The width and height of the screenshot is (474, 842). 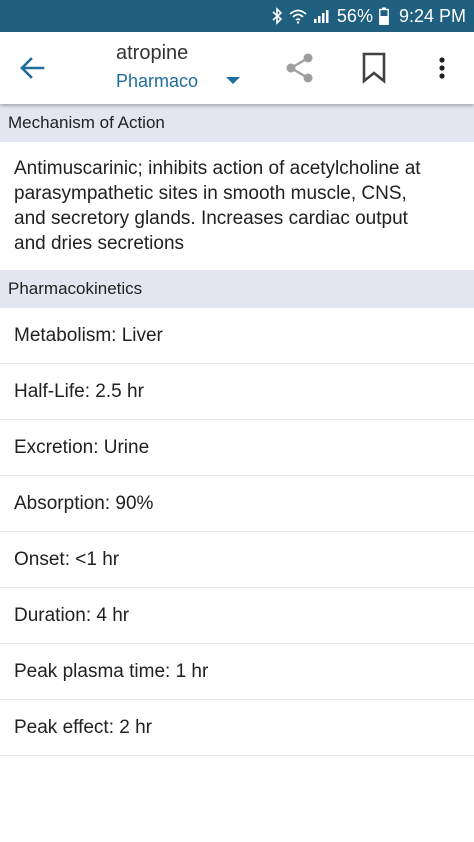 What do you see at coordinates (237, 448) in the screenshot?
I see `list-item: Excretion: Urine` at bounding box center [237, 448].